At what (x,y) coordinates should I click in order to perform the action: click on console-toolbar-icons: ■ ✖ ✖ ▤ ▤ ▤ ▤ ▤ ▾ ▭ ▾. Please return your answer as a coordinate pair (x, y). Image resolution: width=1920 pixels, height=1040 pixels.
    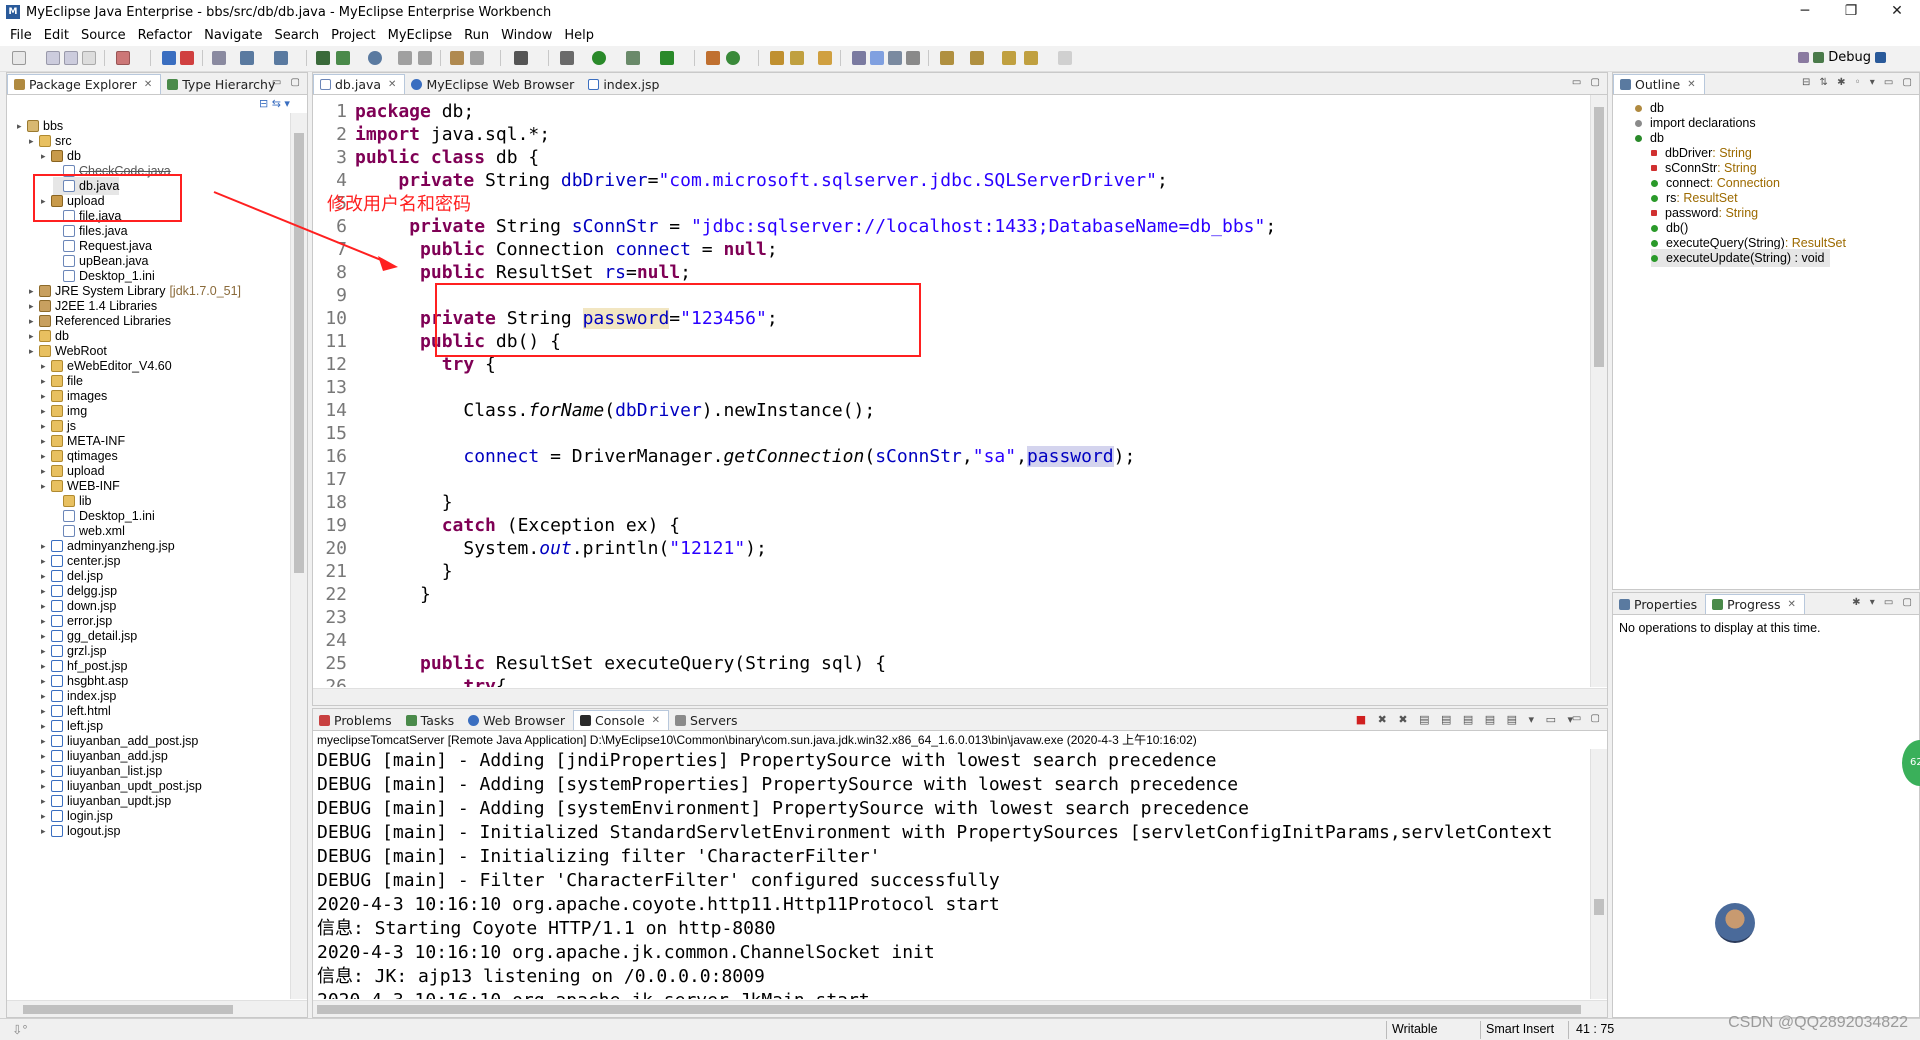
    Looking at the image, I should click on (1466, 719).